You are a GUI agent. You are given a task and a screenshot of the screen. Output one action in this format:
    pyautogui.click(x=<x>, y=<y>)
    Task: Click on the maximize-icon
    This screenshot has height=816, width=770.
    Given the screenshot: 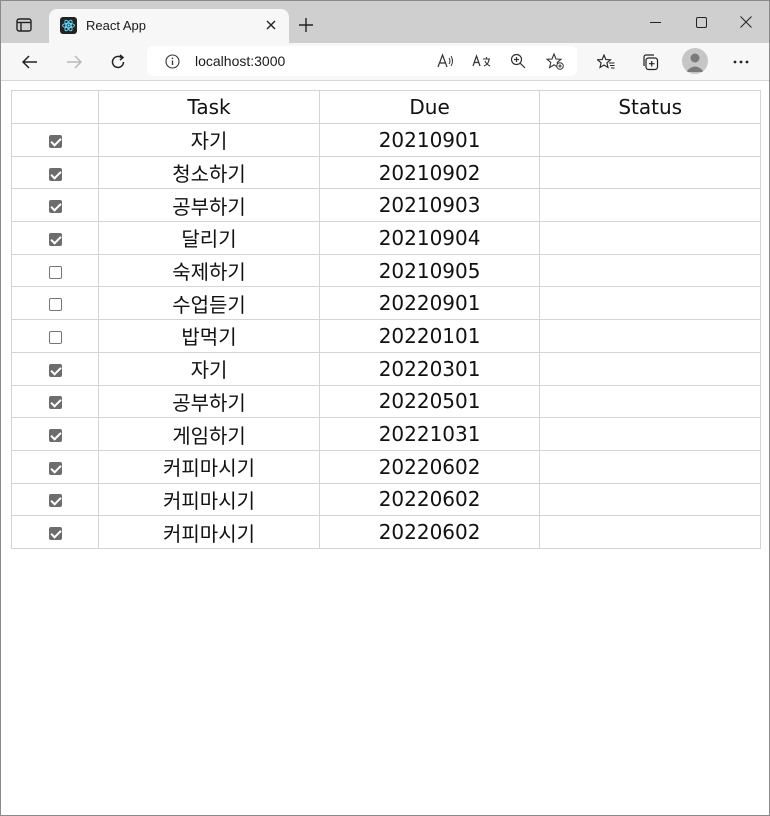 What is the action you would take?
    pyautogui.click(x=701, y=22)
    